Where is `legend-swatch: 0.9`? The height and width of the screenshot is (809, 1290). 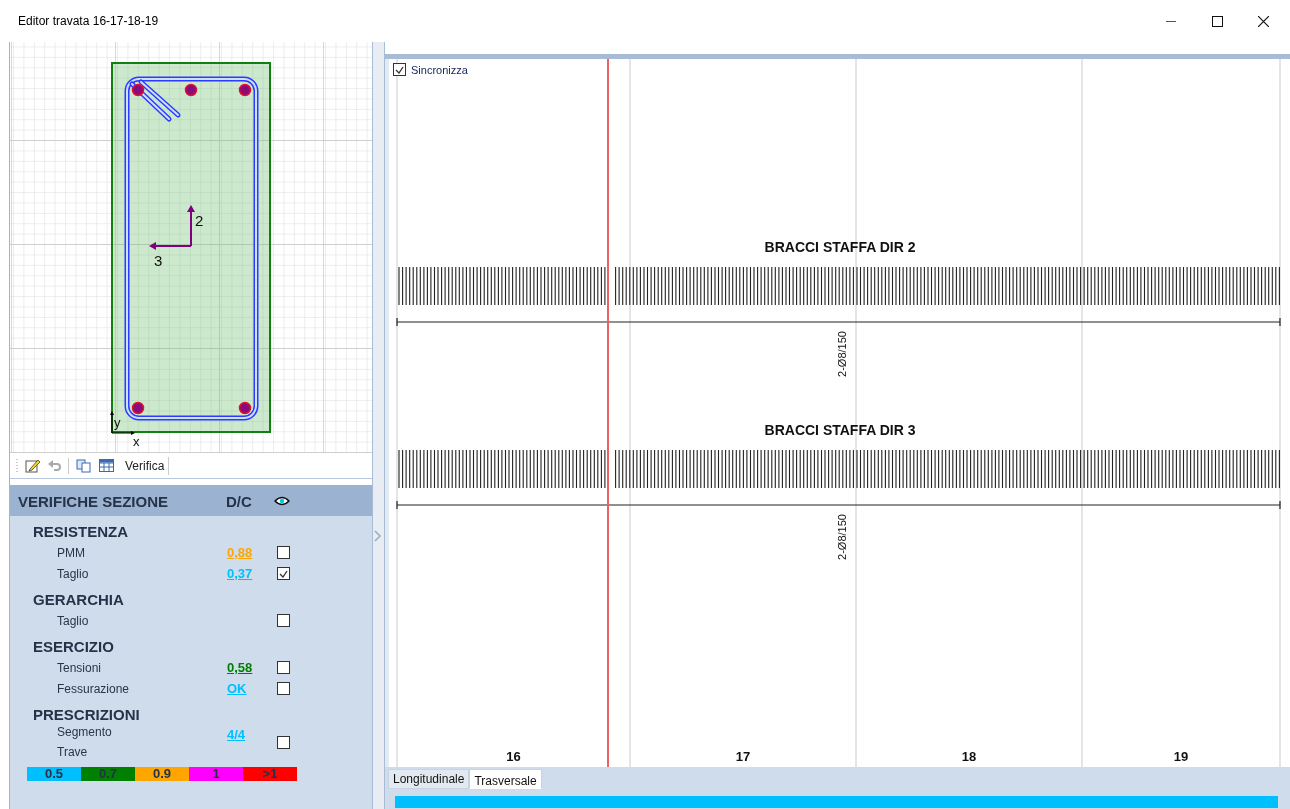 legend-swatch: 0.9 is located at coordinates (162, 774).